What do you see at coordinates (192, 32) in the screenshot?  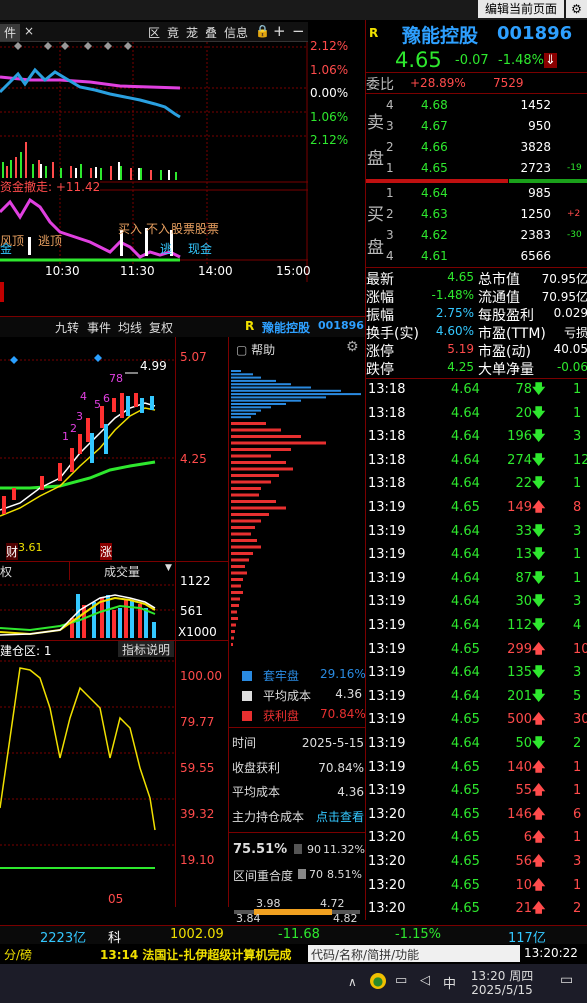 I see `toolbar-item-long: 茏` at bounding box center [192, 32].